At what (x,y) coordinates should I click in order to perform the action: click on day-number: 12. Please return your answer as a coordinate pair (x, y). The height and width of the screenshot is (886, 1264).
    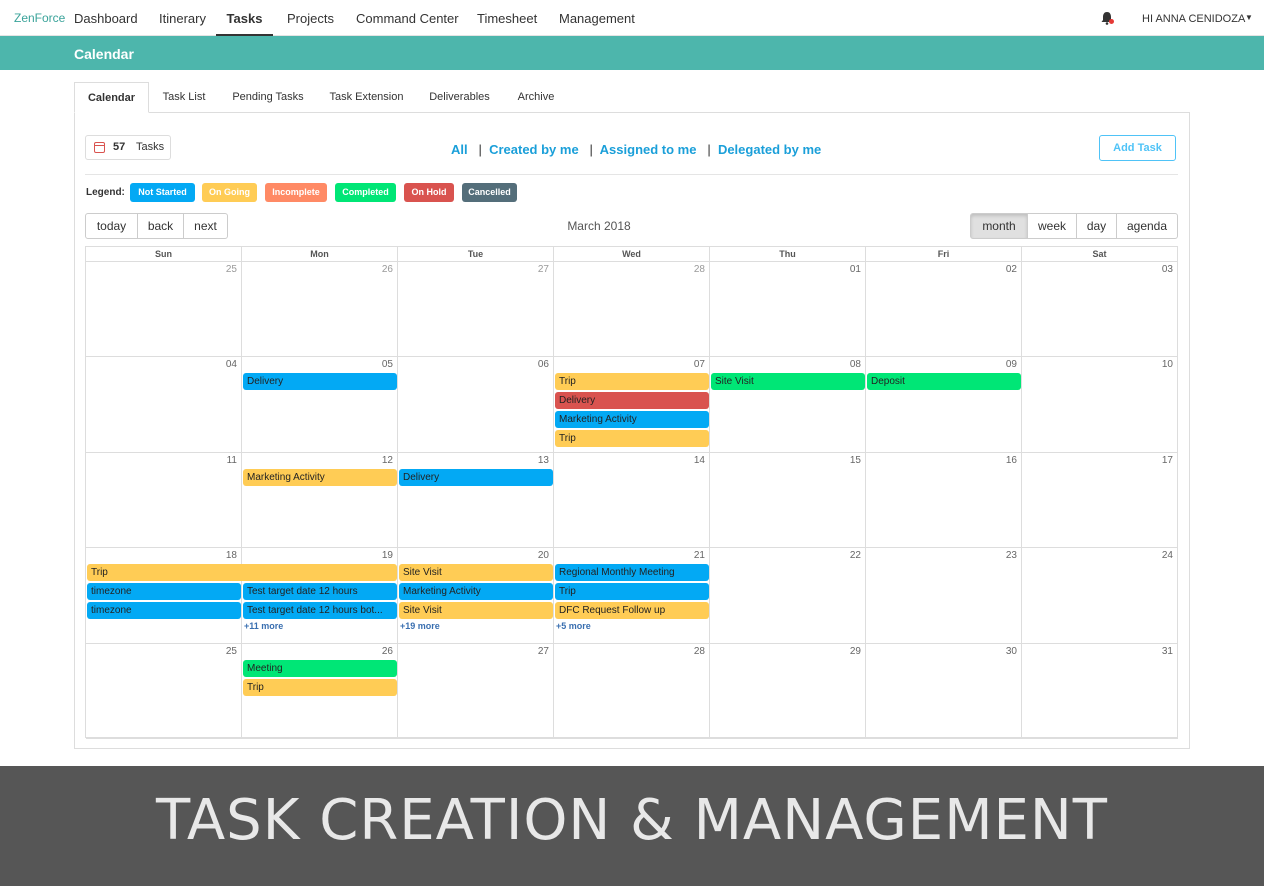
    Looking at the image, I should click on (387, 460).